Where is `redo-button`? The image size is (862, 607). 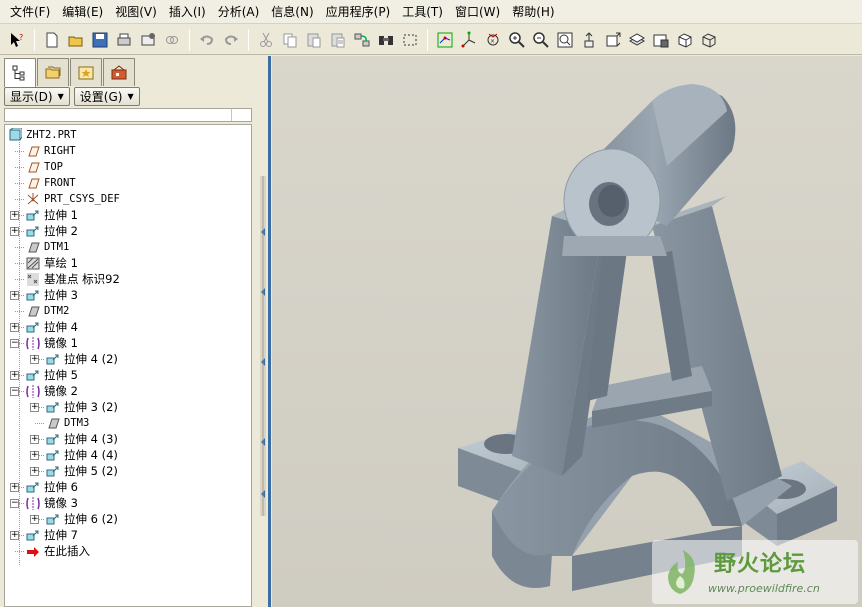
redo-button is located at coordinates (231, 40).